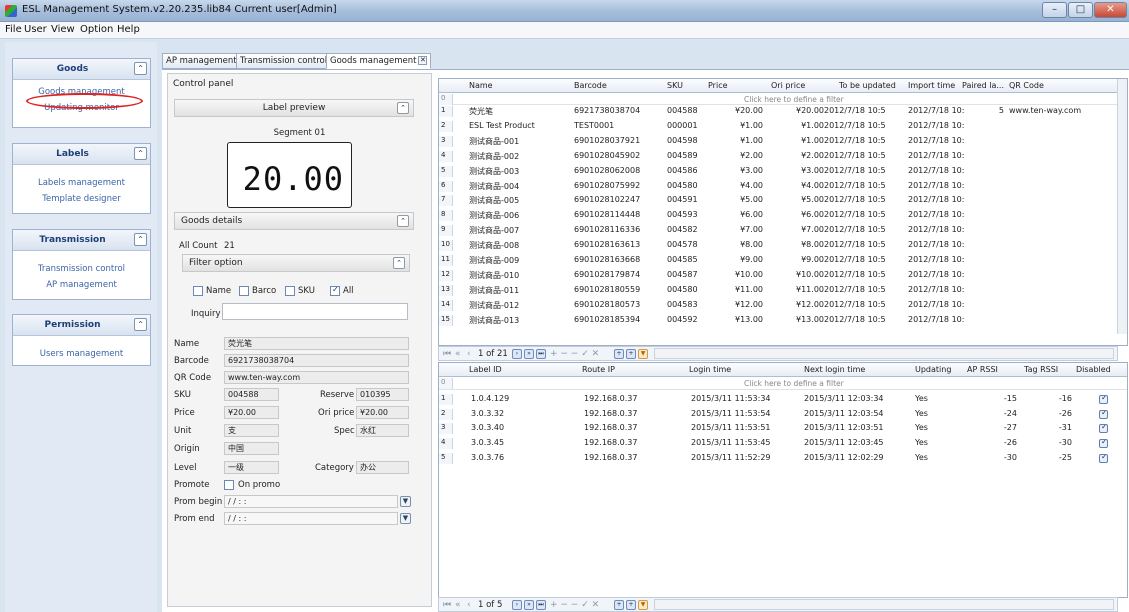 This screenshot has width=1129, height=612. What do you see at coordinates (1080, 10) in the screenshot?
I see `maximize-button: □` at bounding box center [1080, 10].